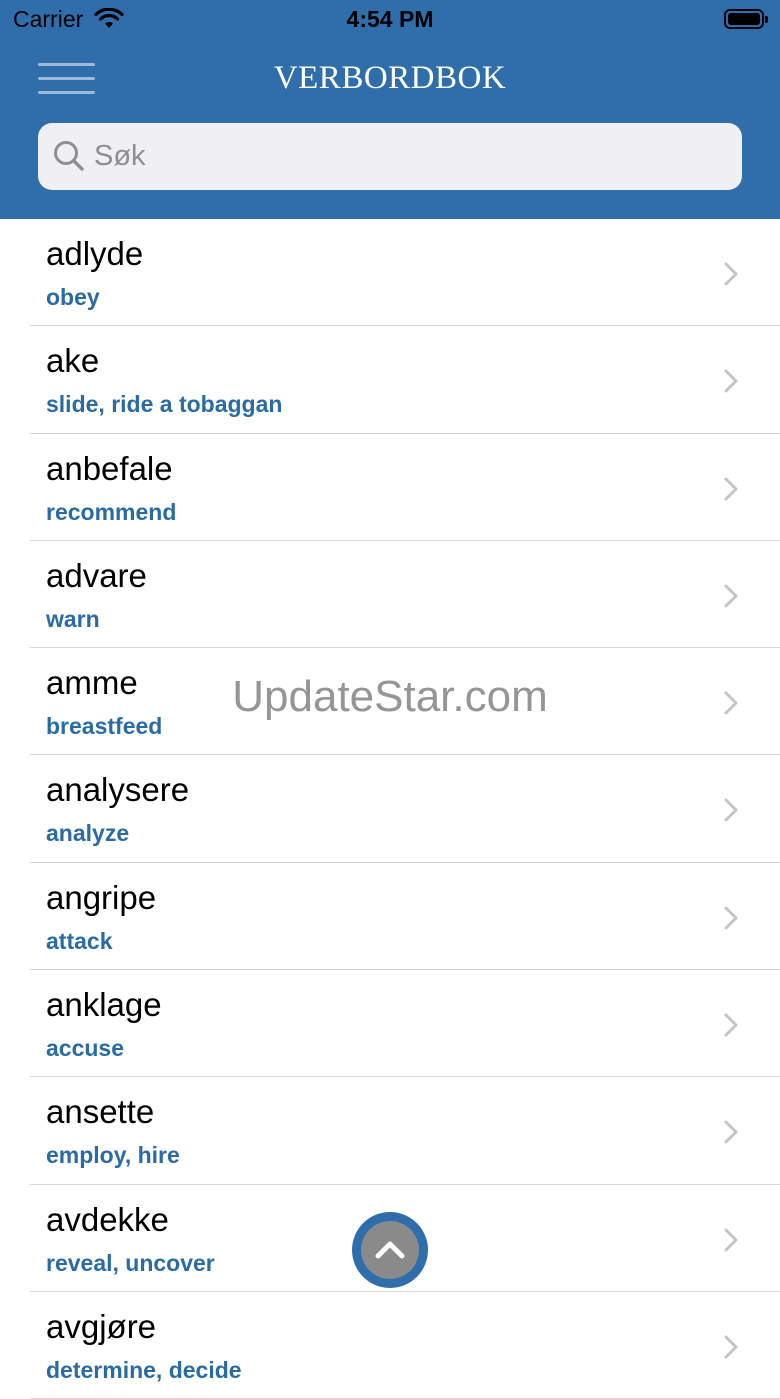 The height and width of the screenshot is (1399, 780). What do you see at coordinates (73, 361) in the screenshot?
I see `verb-word: ake` at bounding box center [73, 361].